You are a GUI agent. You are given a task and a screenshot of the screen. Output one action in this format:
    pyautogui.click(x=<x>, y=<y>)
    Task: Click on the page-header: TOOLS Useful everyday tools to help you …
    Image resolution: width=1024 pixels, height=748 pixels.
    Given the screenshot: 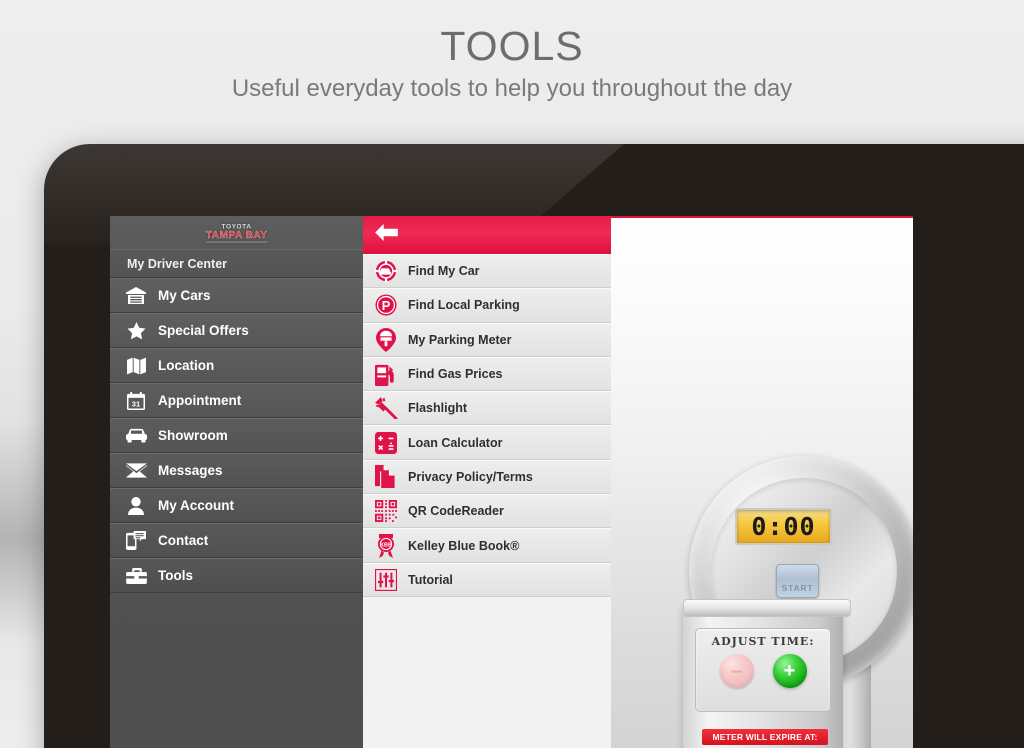 What is the action you would take?
    pyautogui.click(x=512, y=53)
    